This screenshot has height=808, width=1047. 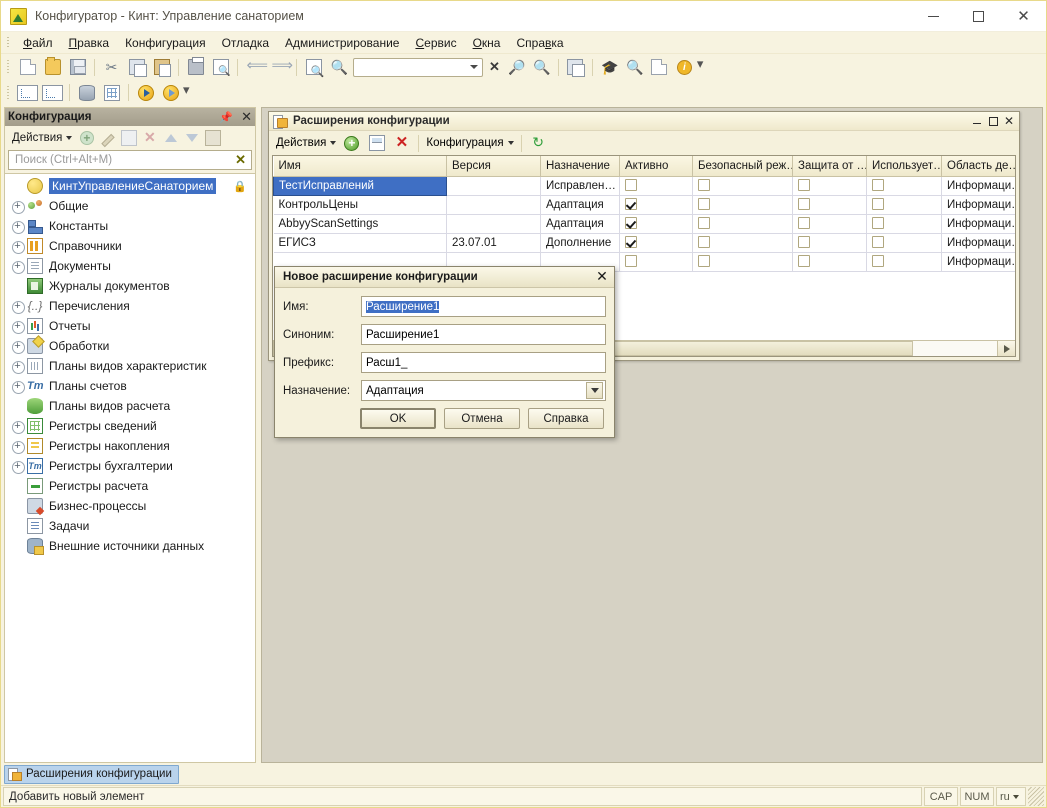 What do you see at coordinates (993, 121) in the screenshot?
I see `extensions-restore-button` at bounding box center [993, 121].